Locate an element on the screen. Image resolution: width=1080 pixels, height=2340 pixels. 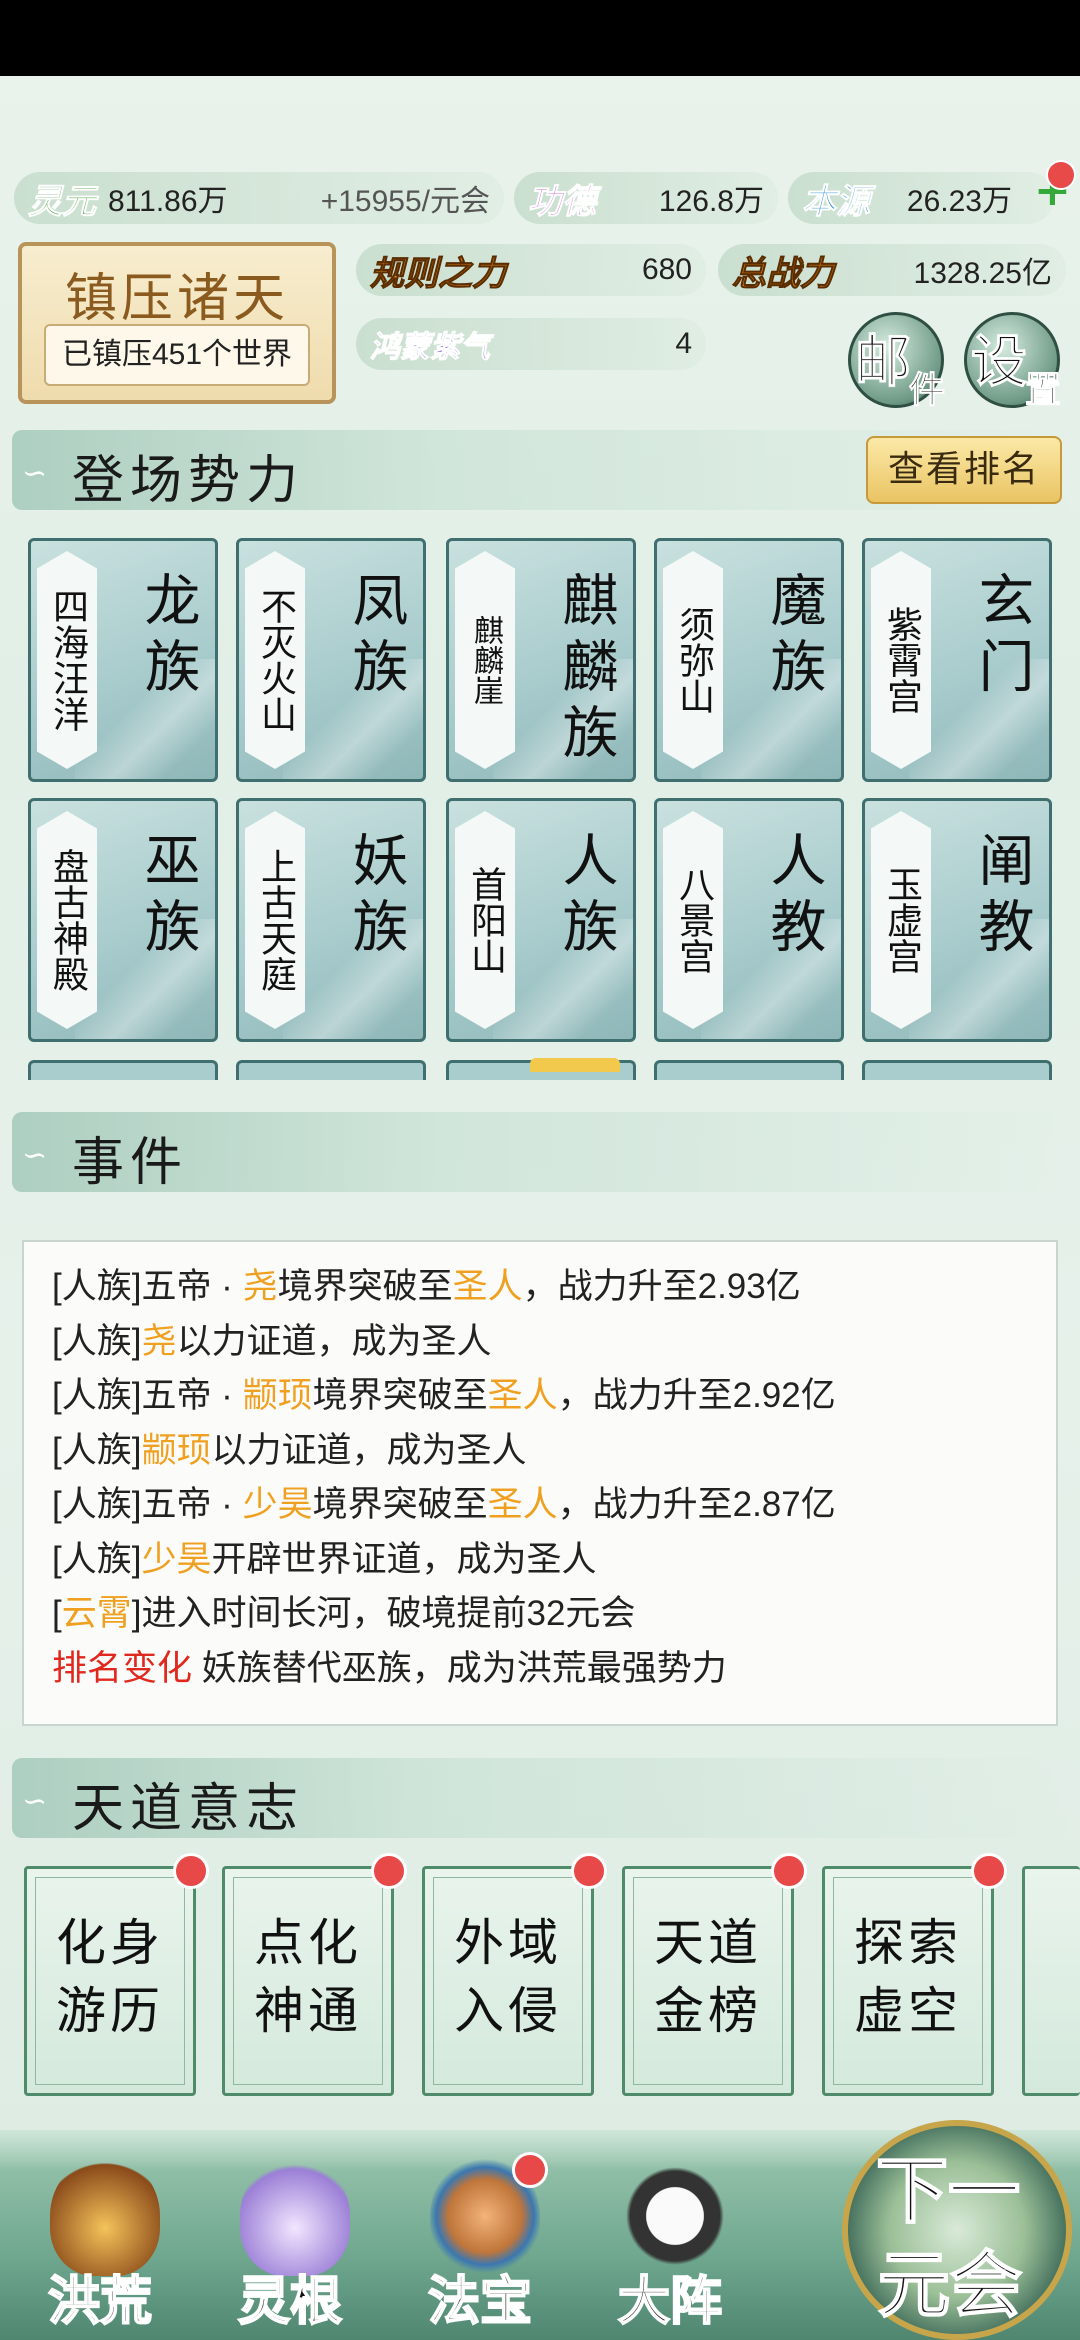
heaven-will-card: 探索 虚空 is located at coordinates (914, 1974).